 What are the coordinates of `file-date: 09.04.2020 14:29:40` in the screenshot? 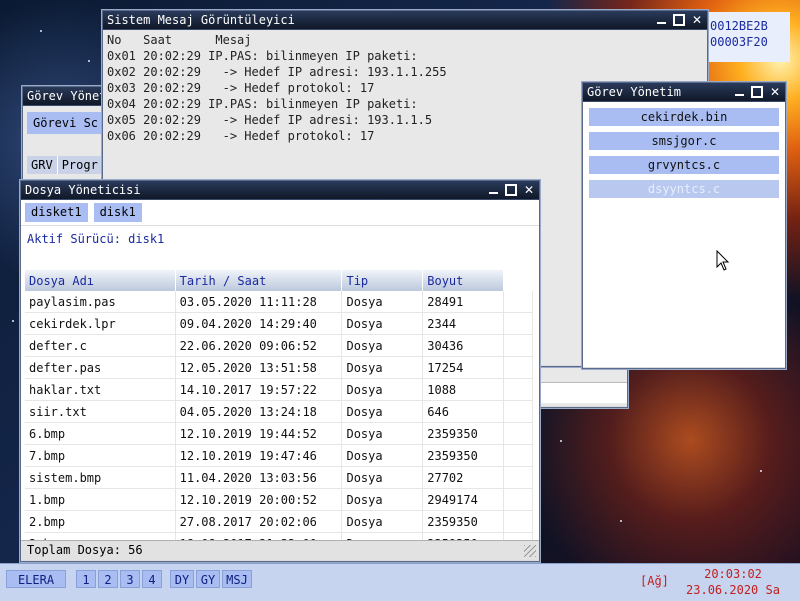 It's located at (259, 323).